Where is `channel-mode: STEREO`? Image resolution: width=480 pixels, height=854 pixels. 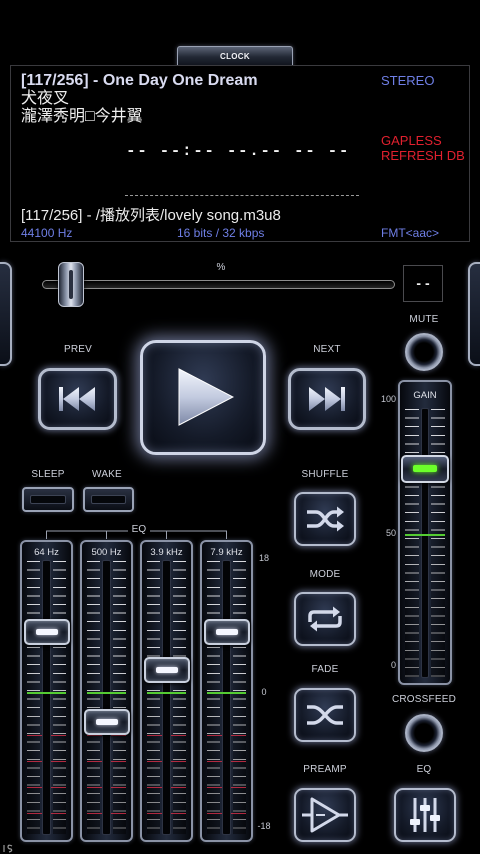 channel-mode: STEREO is located at coordinates (408, 80).